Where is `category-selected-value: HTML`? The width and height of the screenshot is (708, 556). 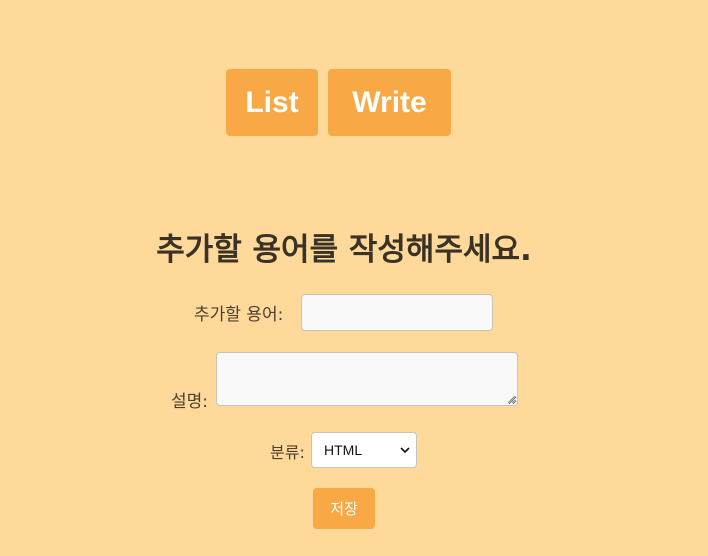
category-selected-value: HTML is located at coordinates (343, 450).